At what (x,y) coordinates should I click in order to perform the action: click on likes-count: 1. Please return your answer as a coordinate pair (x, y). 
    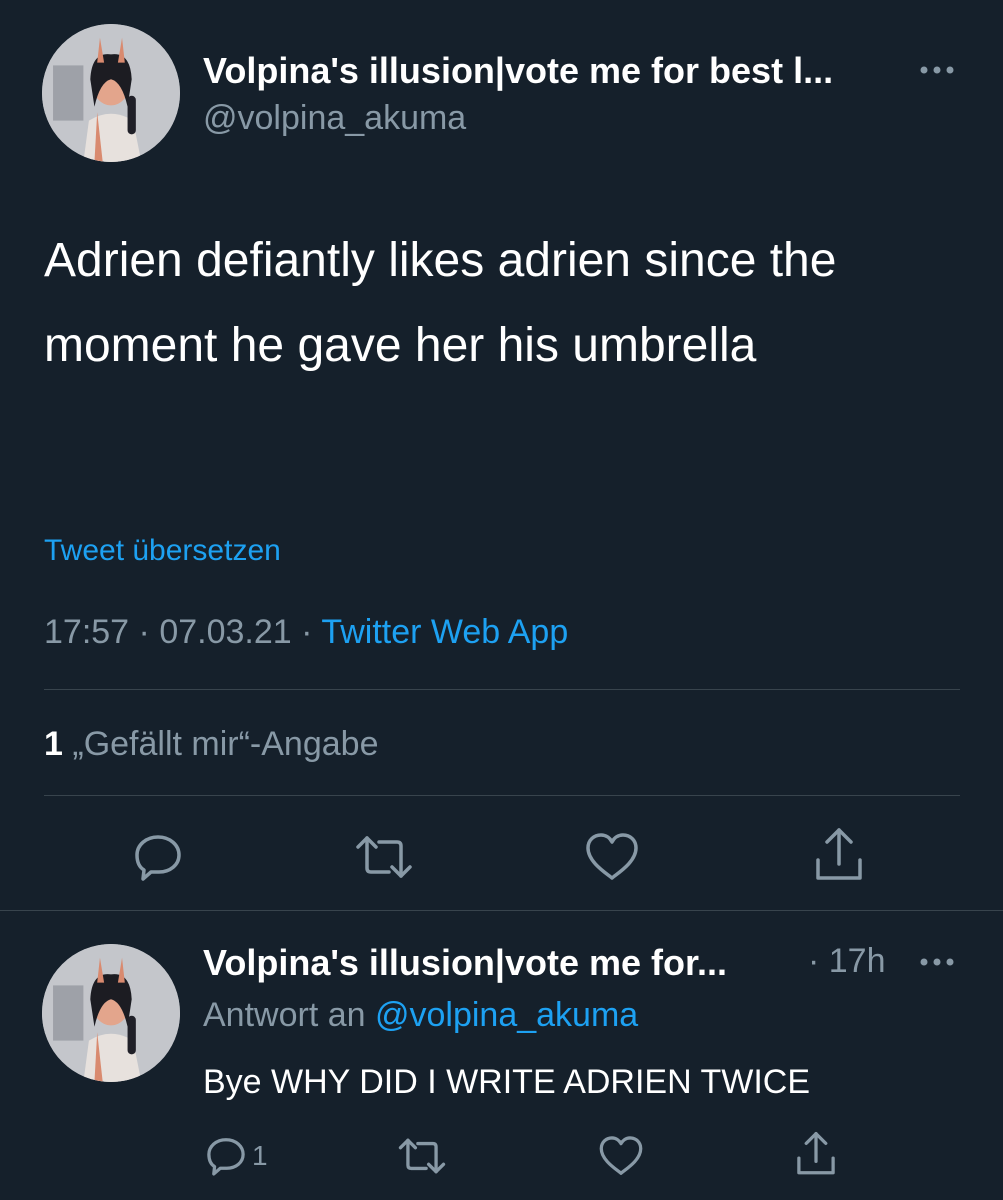
    Looking at the image, I should click on (53, 744).